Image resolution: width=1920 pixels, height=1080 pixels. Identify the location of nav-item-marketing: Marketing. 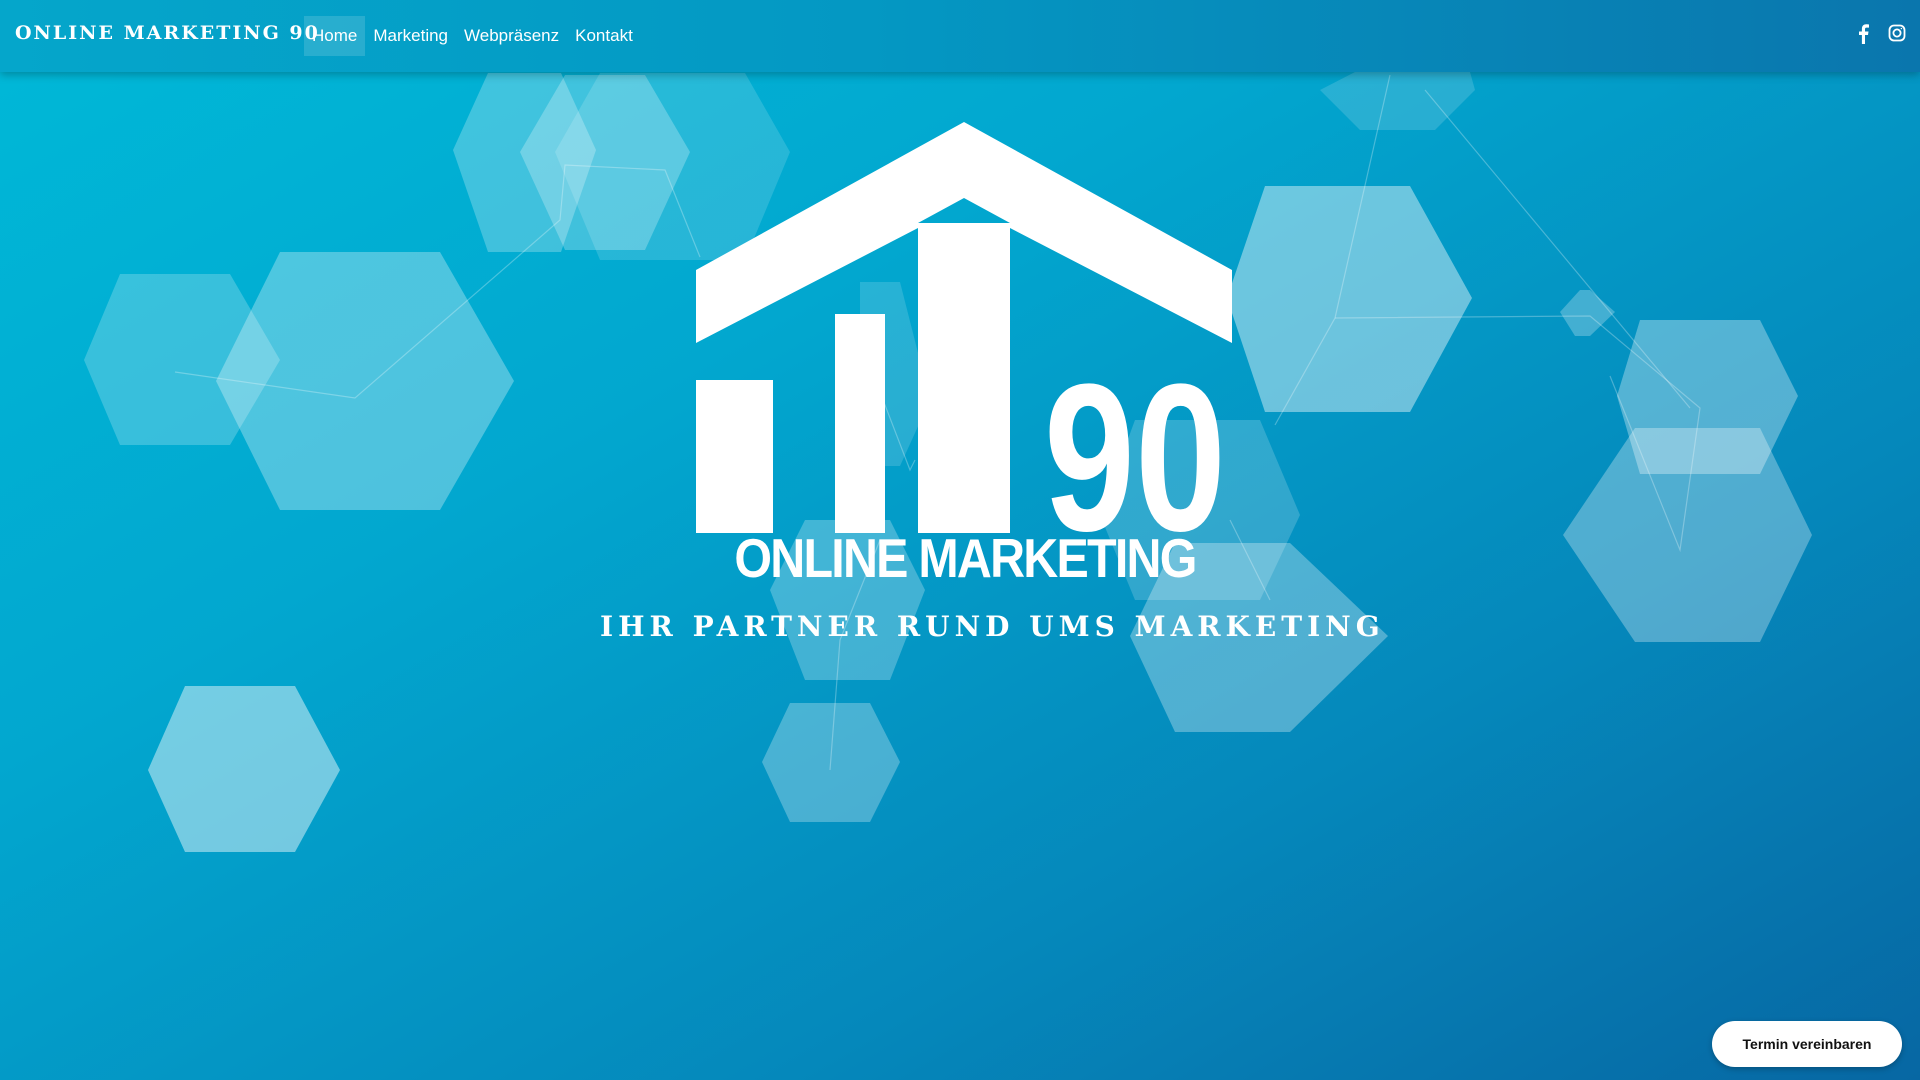
(410, 36).